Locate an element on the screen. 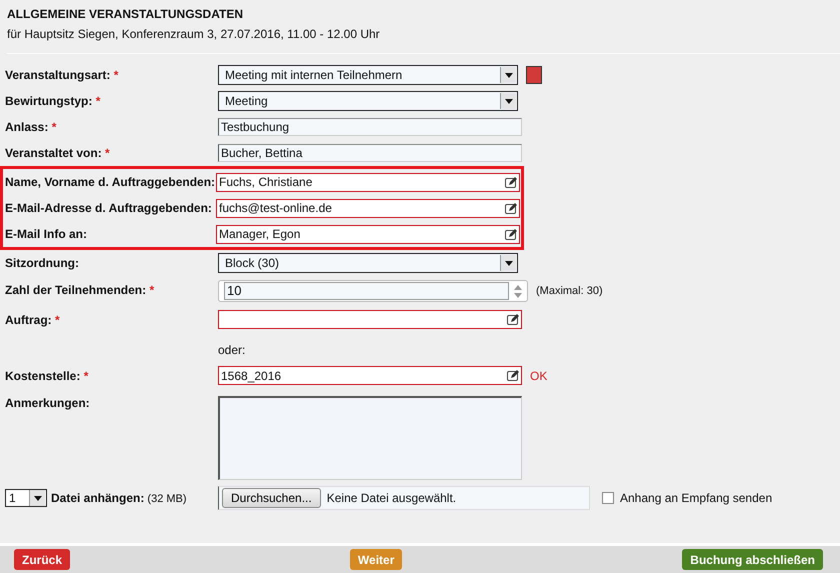 Image resolution: width=840 pixels, height=573 pixels. input-field: Testbuchung is located at coordinates (370, 127).